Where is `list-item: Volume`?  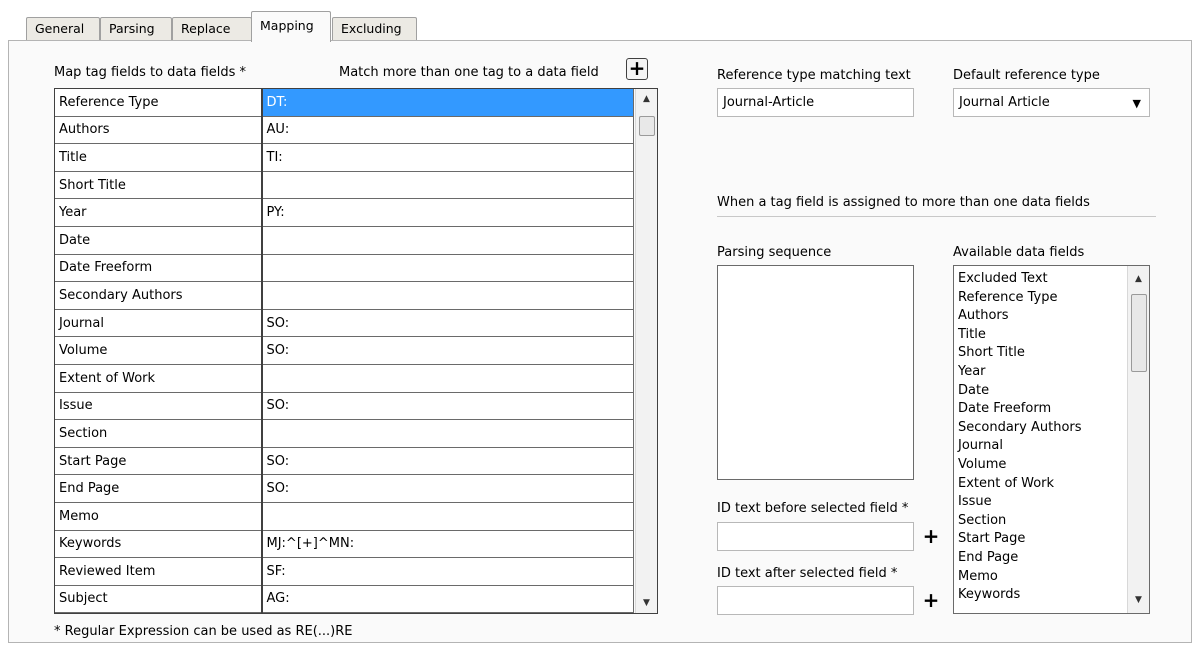
list-item: Volume is located at coordinates (1051, 465).